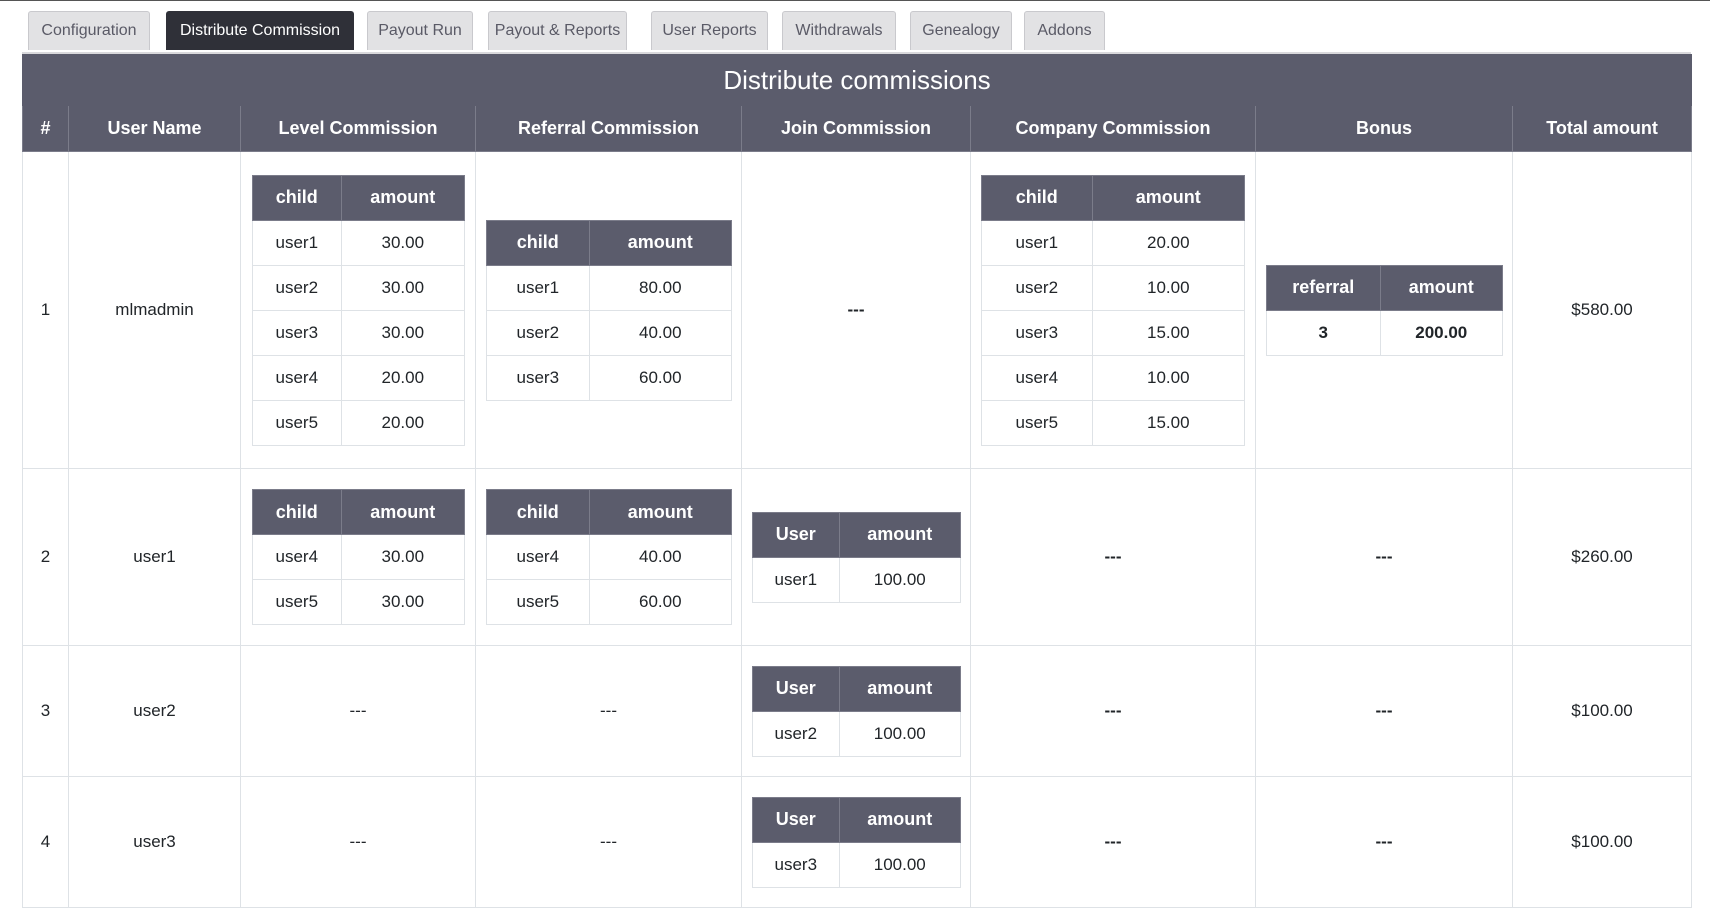 Image resolution: width=1710 pixels, height=908 pixels. I want to click on sub-row: user5 60.00, so click(608, 602).